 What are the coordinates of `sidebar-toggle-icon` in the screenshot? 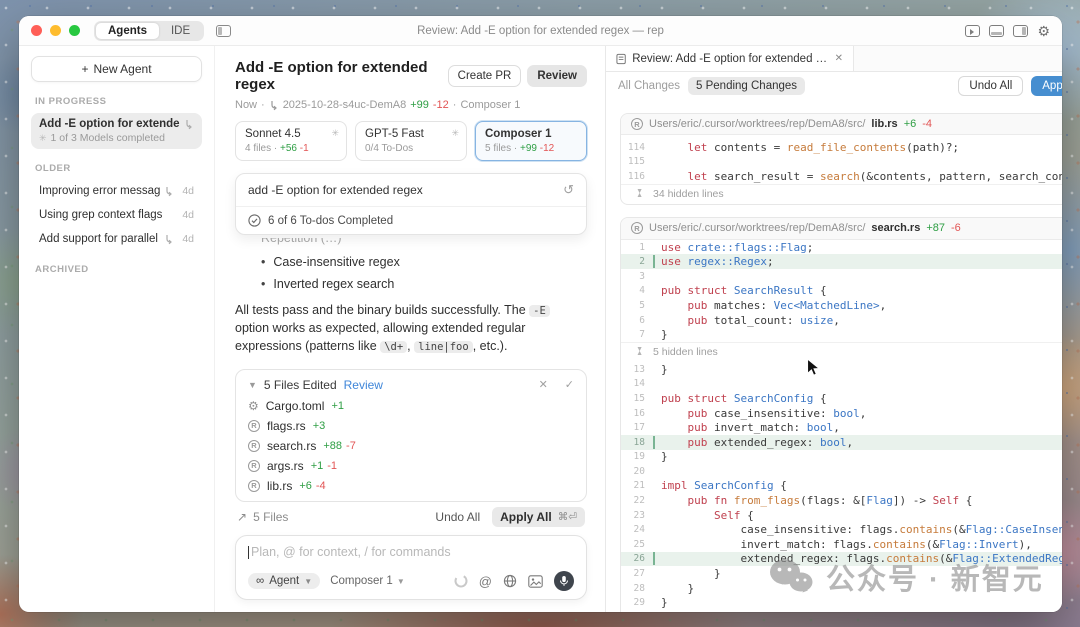 It's located at (224, 30).